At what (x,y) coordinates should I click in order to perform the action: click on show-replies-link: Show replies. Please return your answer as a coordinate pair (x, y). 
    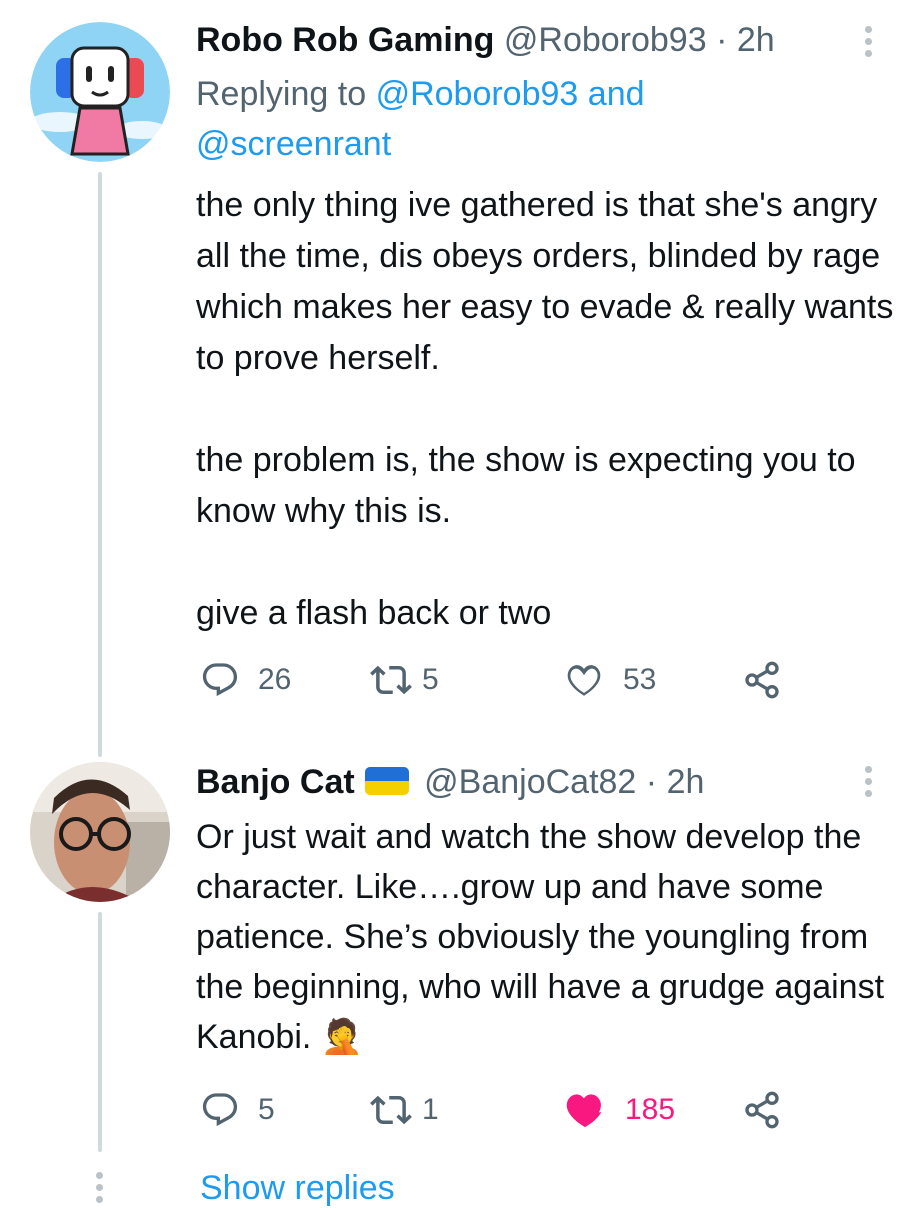
    Looking at the image, I should click on (297, 1188).